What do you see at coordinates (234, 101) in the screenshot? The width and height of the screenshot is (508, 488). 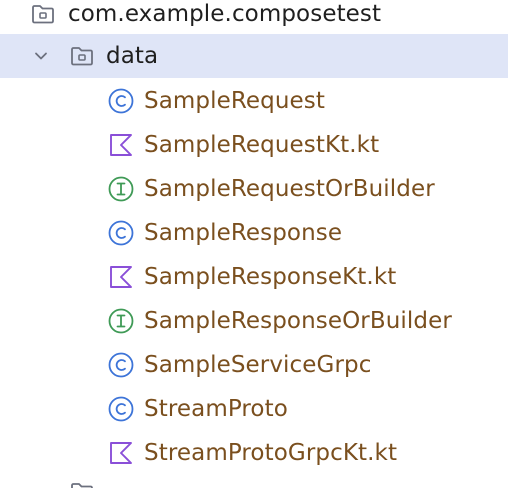 I see `tree-row-label: SampleRequest` at bounding box center [234, 101].